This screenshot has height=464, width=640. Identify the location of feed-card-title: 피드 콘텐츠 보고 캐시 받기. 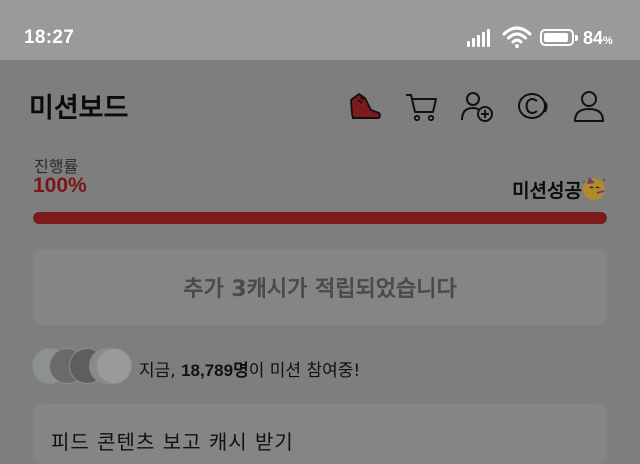
(172, 442).